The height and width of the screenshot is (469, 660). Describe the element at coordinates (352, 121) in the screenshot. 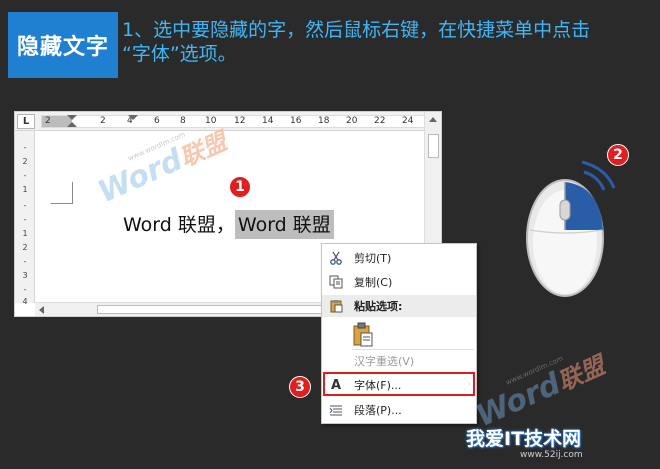

I see `ruler-tick: 20` at that location.